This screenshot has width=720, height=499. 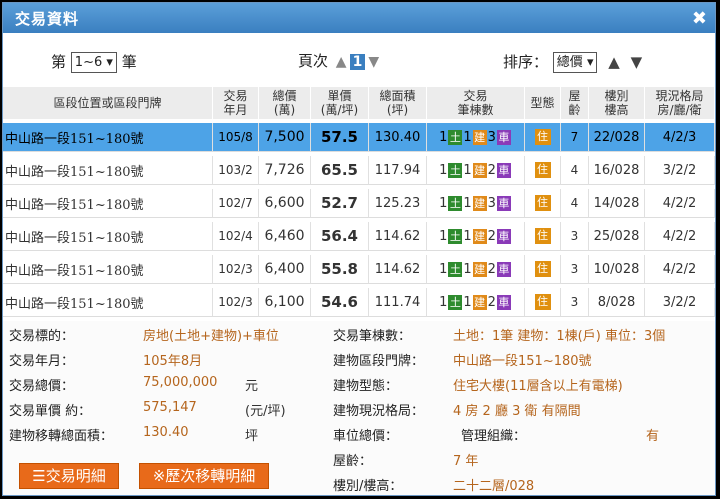 What do you see at coordinates (59, 62) in the screenshot?
I see `pager-prefix: 第` at bounding box center [59, 62].